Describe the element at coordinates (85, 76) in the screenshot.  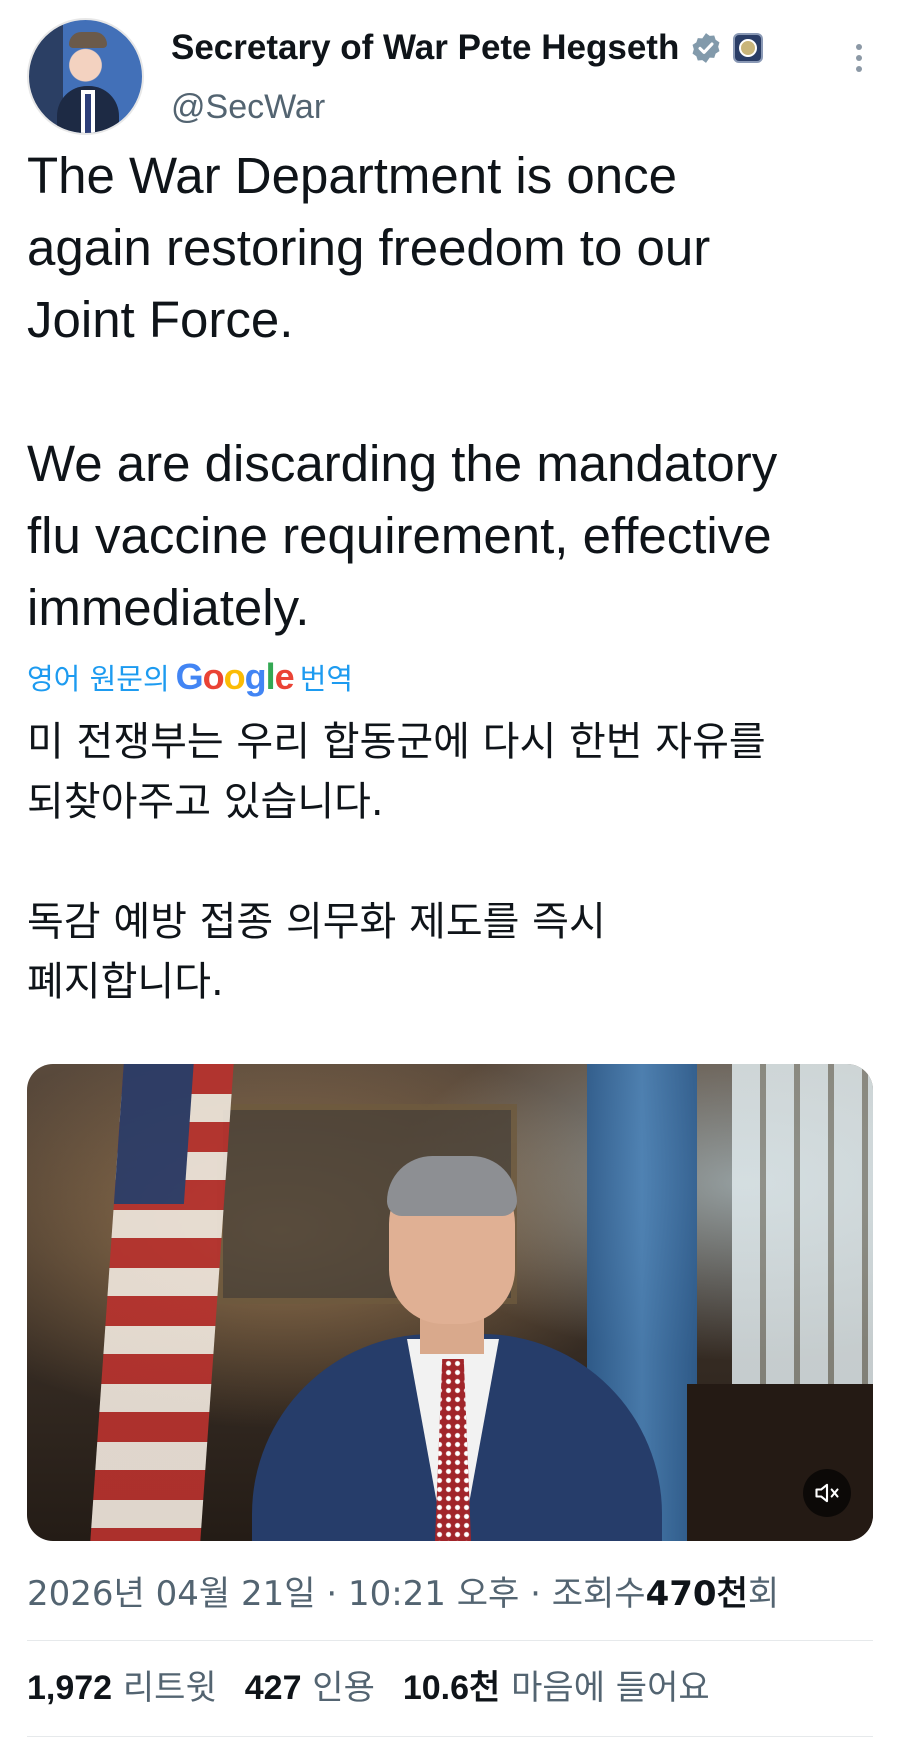
I see `avatar` at that location.